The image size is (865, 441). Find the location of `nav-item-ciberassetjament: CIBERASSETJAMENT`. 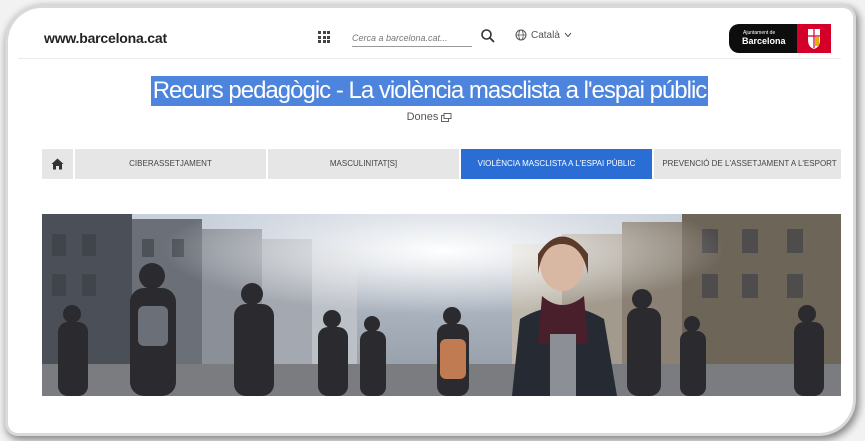

nav-item-ciberassetjament: CIBERASSETJAMENT is located at coordinates (171, 164).